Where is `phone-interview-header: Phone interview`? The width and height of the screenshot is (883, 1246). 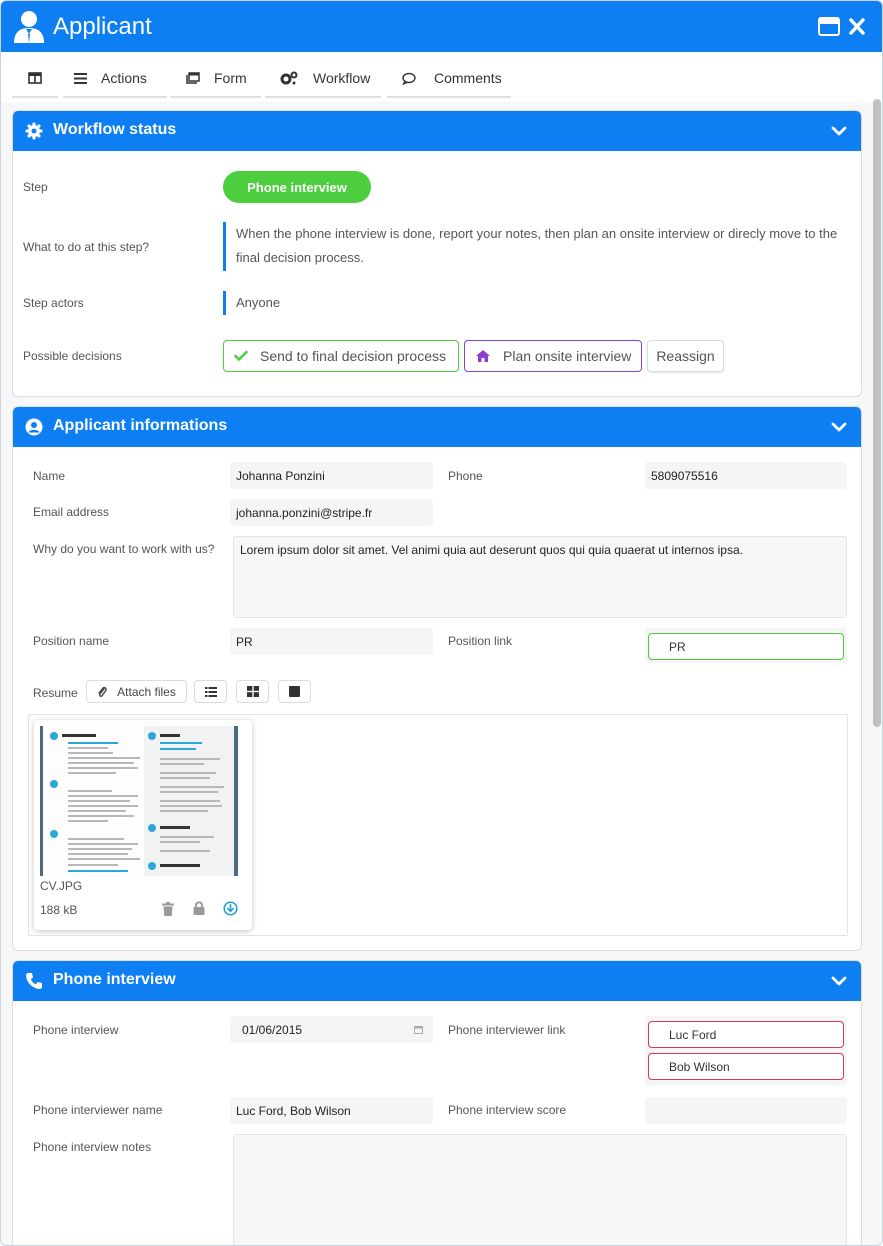 phone-interview-header: Phone interview is located at coordinates (437, 981).